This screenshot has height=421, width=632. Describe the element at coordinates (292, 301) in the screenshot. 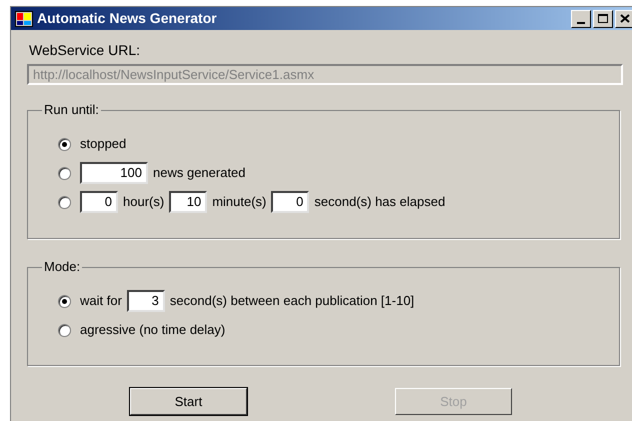

I see `option-label: second(s) between each publication [1-10]` at that location.